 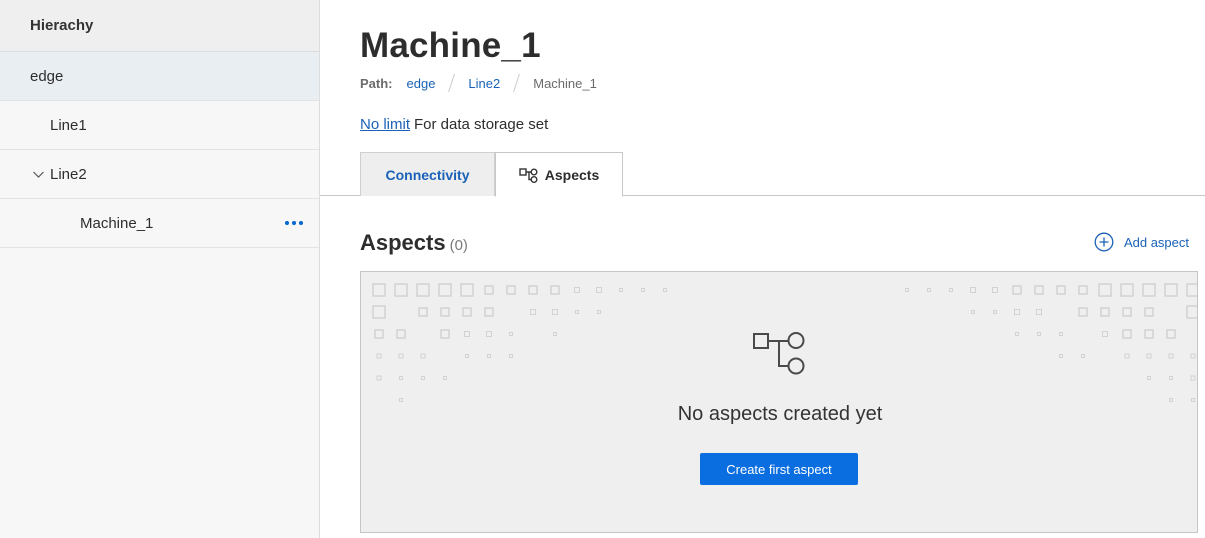 I want to click on add-aspect-button: Add aspect, so click(x=1141, y=242).